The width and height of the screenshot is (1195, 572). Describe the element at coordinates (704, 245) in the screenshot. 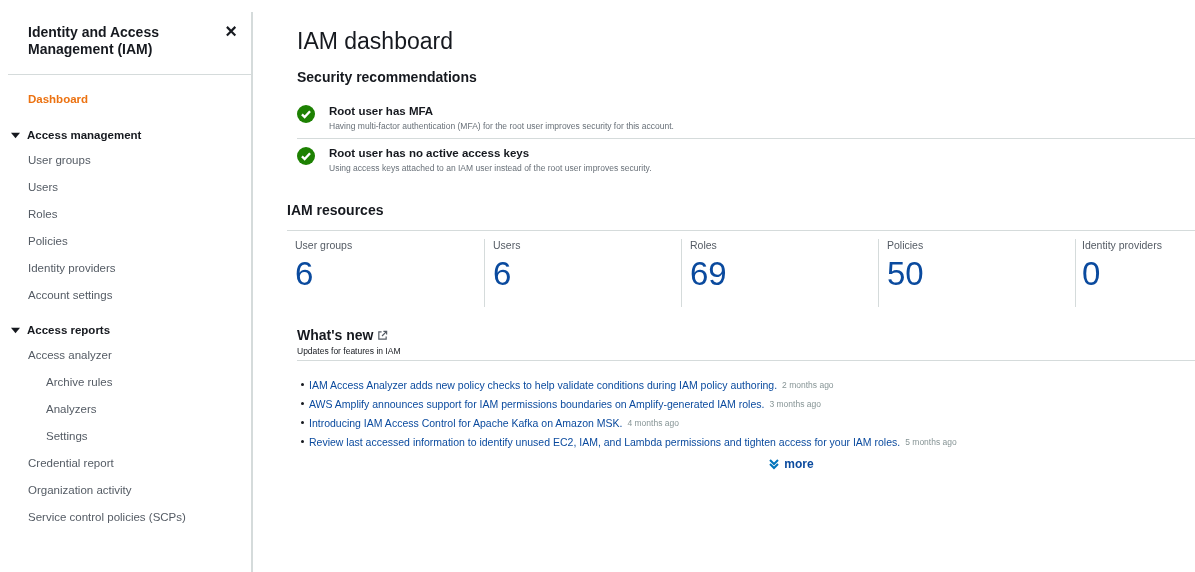

I see `resource-label: Roles` at that location.